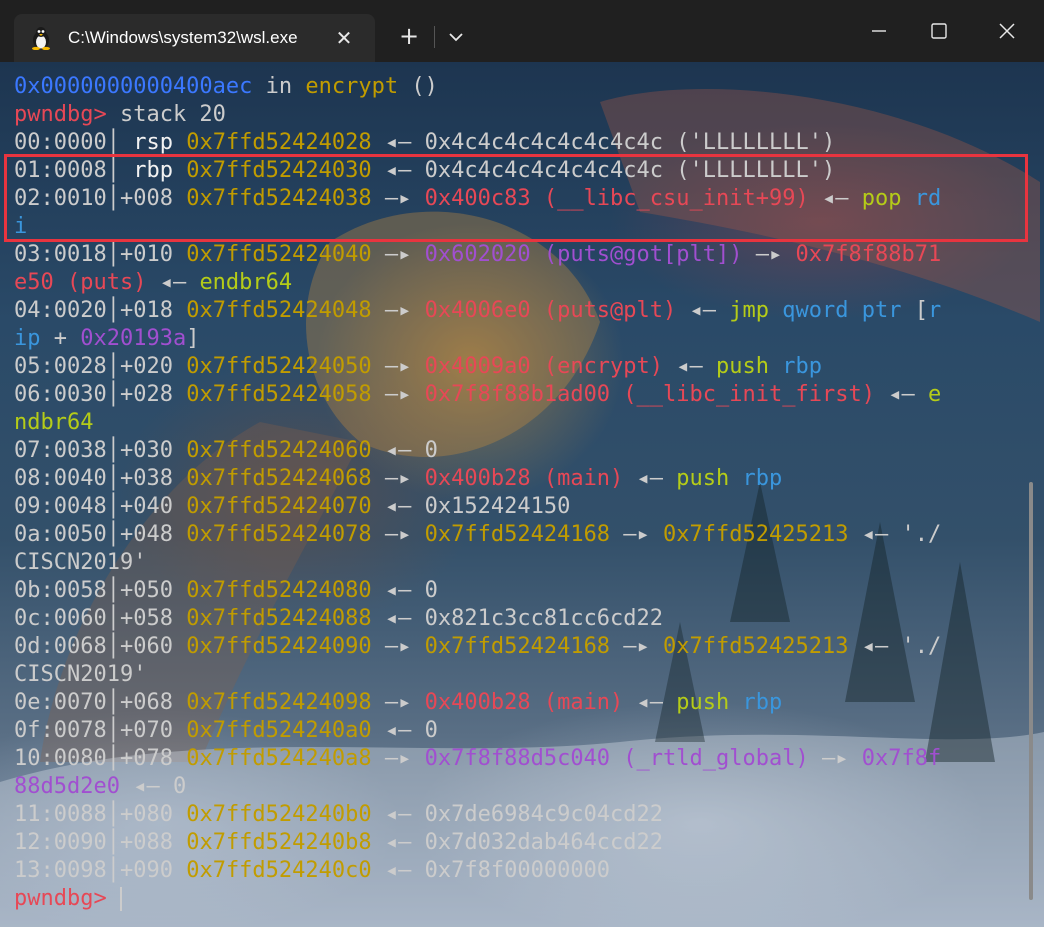 The height and width of the screenshot is (927, 1044). What do you see at coordinates (54, 422) in the screenshot?
I see `terminal-text-segment: ndbr64` at bounding box center [54, 422].